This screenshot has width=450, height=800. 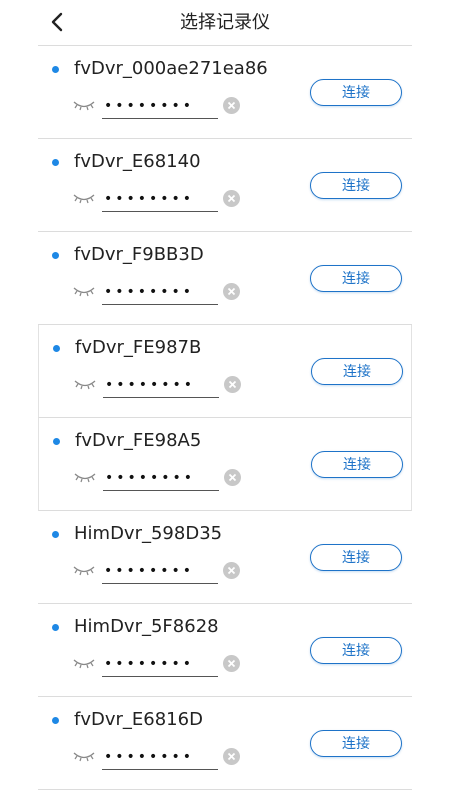 I want to click on device-name: fvDvr_FE98A5, so click(x=138, y=440).